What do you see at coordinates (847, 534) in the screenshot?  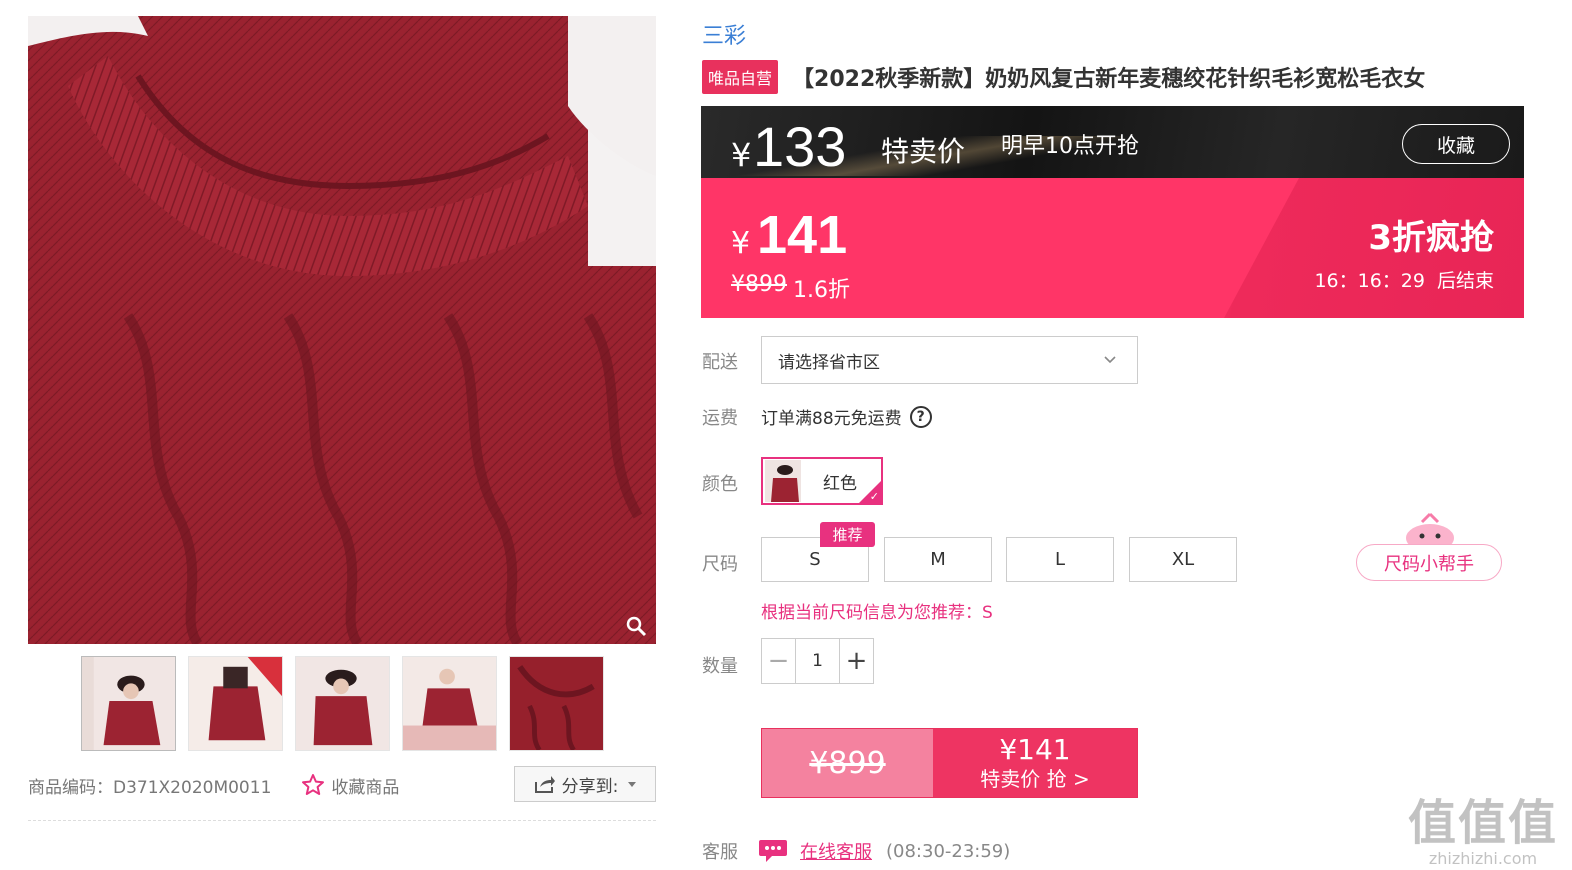 I see `recommended-badge: 推荐` at bounding box center [847, 534].